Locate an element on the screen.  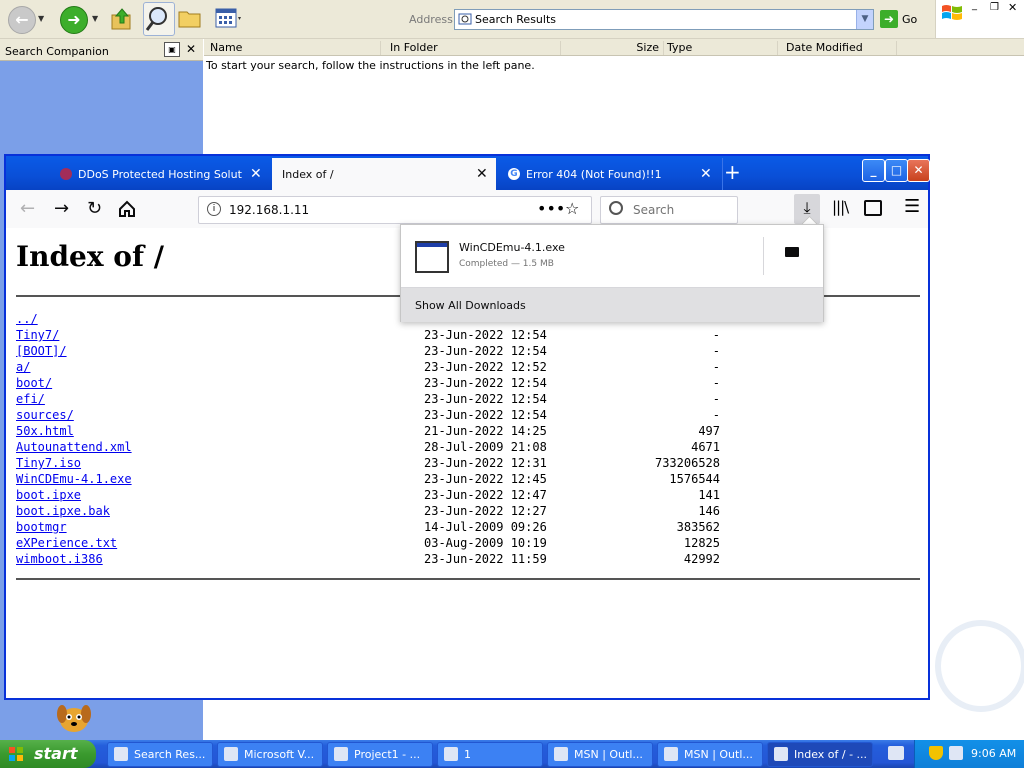
file-link: 50x.html is located at coordinates (45, 431).